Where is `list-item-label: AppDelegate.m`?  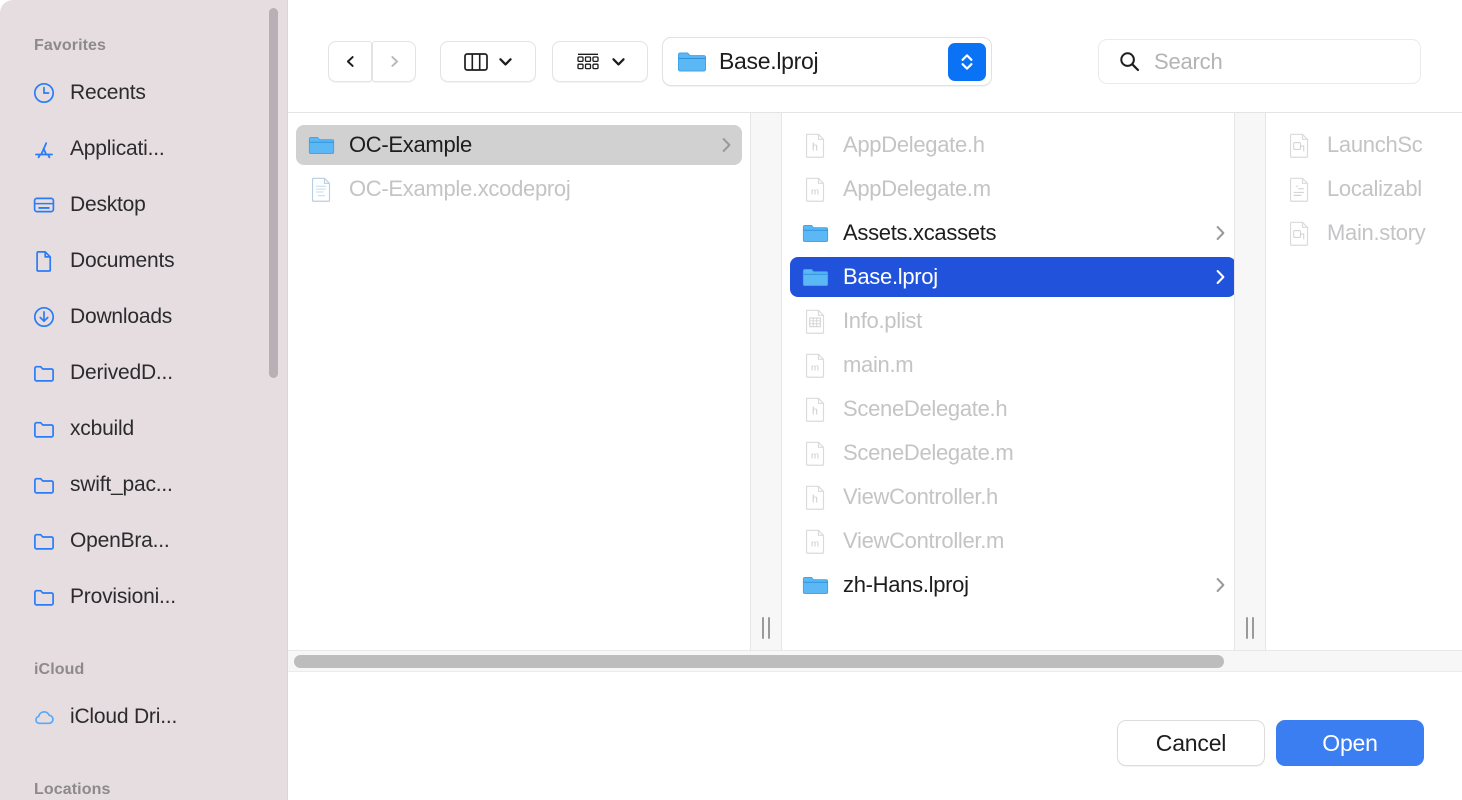 list-item-label: AppDelegate.m is located at coordinates (917, 188).